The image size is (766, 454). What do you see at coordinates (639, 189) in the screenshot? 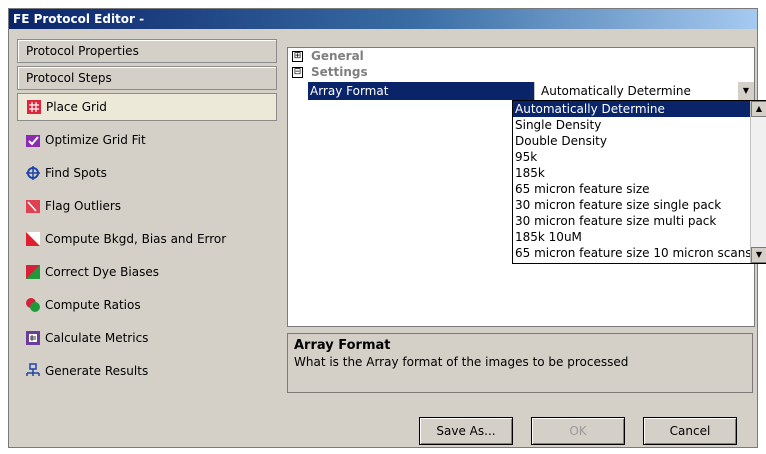
I see `dropdown-option: 65 micron feature size` at bounding box center [639, 189].